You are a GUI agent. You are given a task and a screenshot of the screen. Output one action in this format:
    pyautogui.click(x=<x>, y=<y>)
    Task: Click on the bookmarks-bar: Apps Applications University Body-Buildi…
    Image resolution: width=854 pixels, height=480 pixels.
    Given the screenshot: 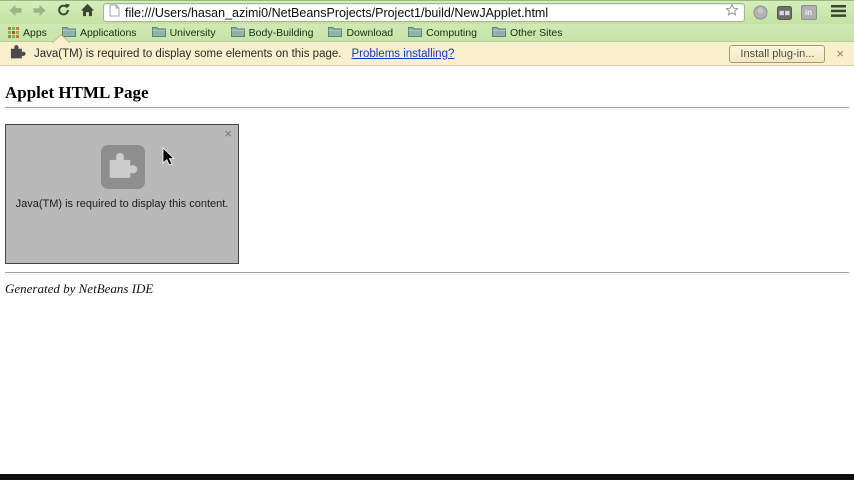 What is the action you would take?
    pyautogui.click(x=427, y=32)
    